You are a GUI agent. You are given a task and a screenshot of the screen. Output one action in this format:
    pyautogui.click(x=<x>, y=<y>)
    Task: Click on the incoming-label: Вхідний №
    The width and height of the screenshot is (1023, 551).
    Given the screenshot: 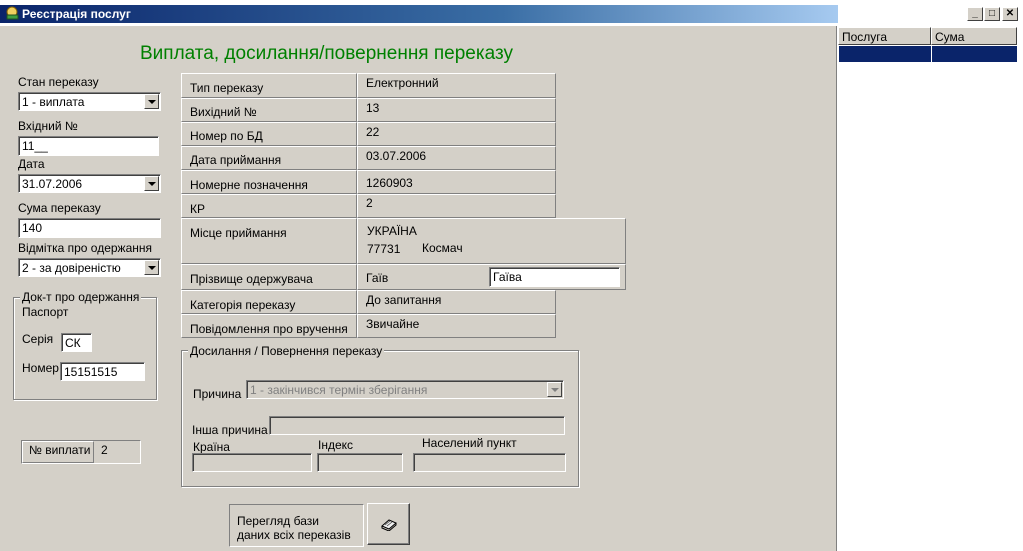 What is the action you would take?
    pyautogui.click(x=48, y=126)
    